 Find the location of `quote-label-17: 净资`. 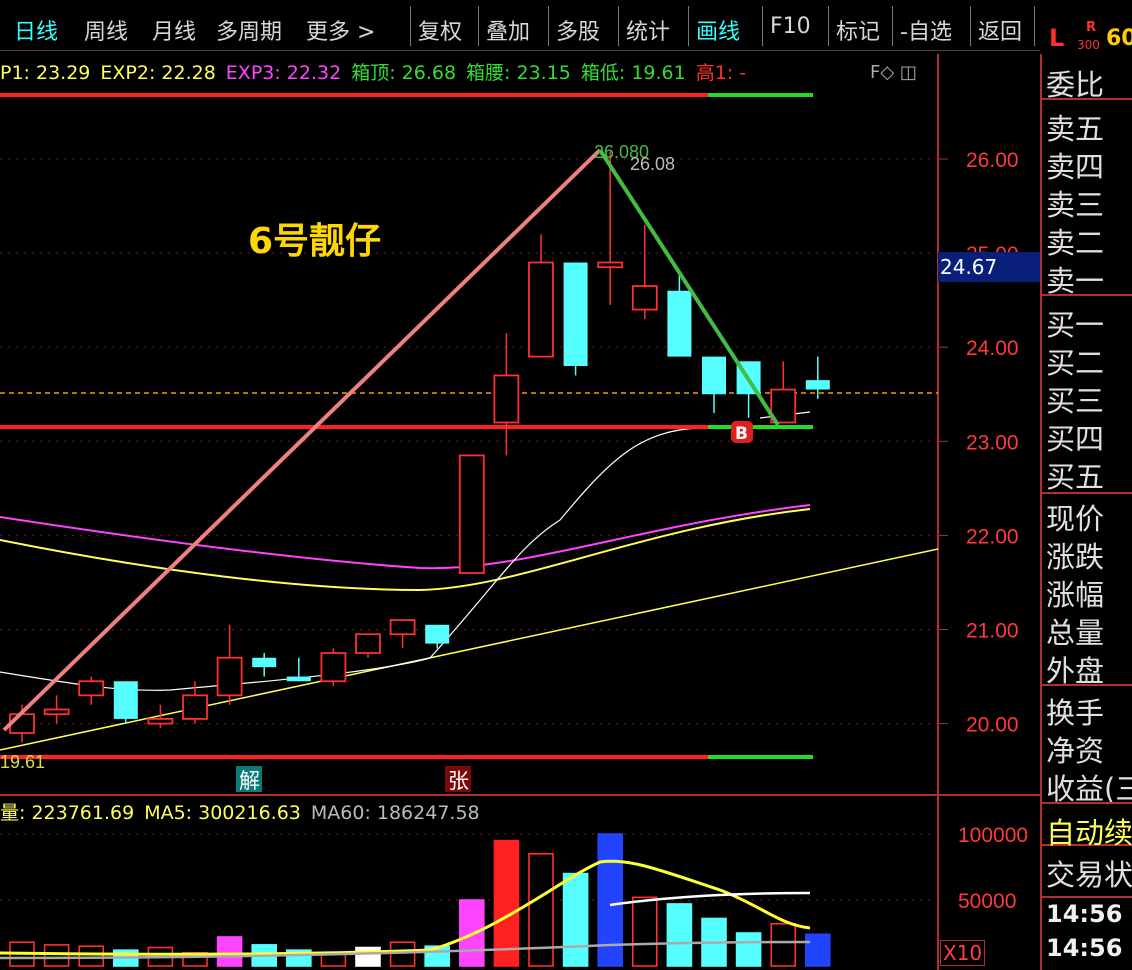

quote-label-17: 净资 is located at coordinates (1075, 751).